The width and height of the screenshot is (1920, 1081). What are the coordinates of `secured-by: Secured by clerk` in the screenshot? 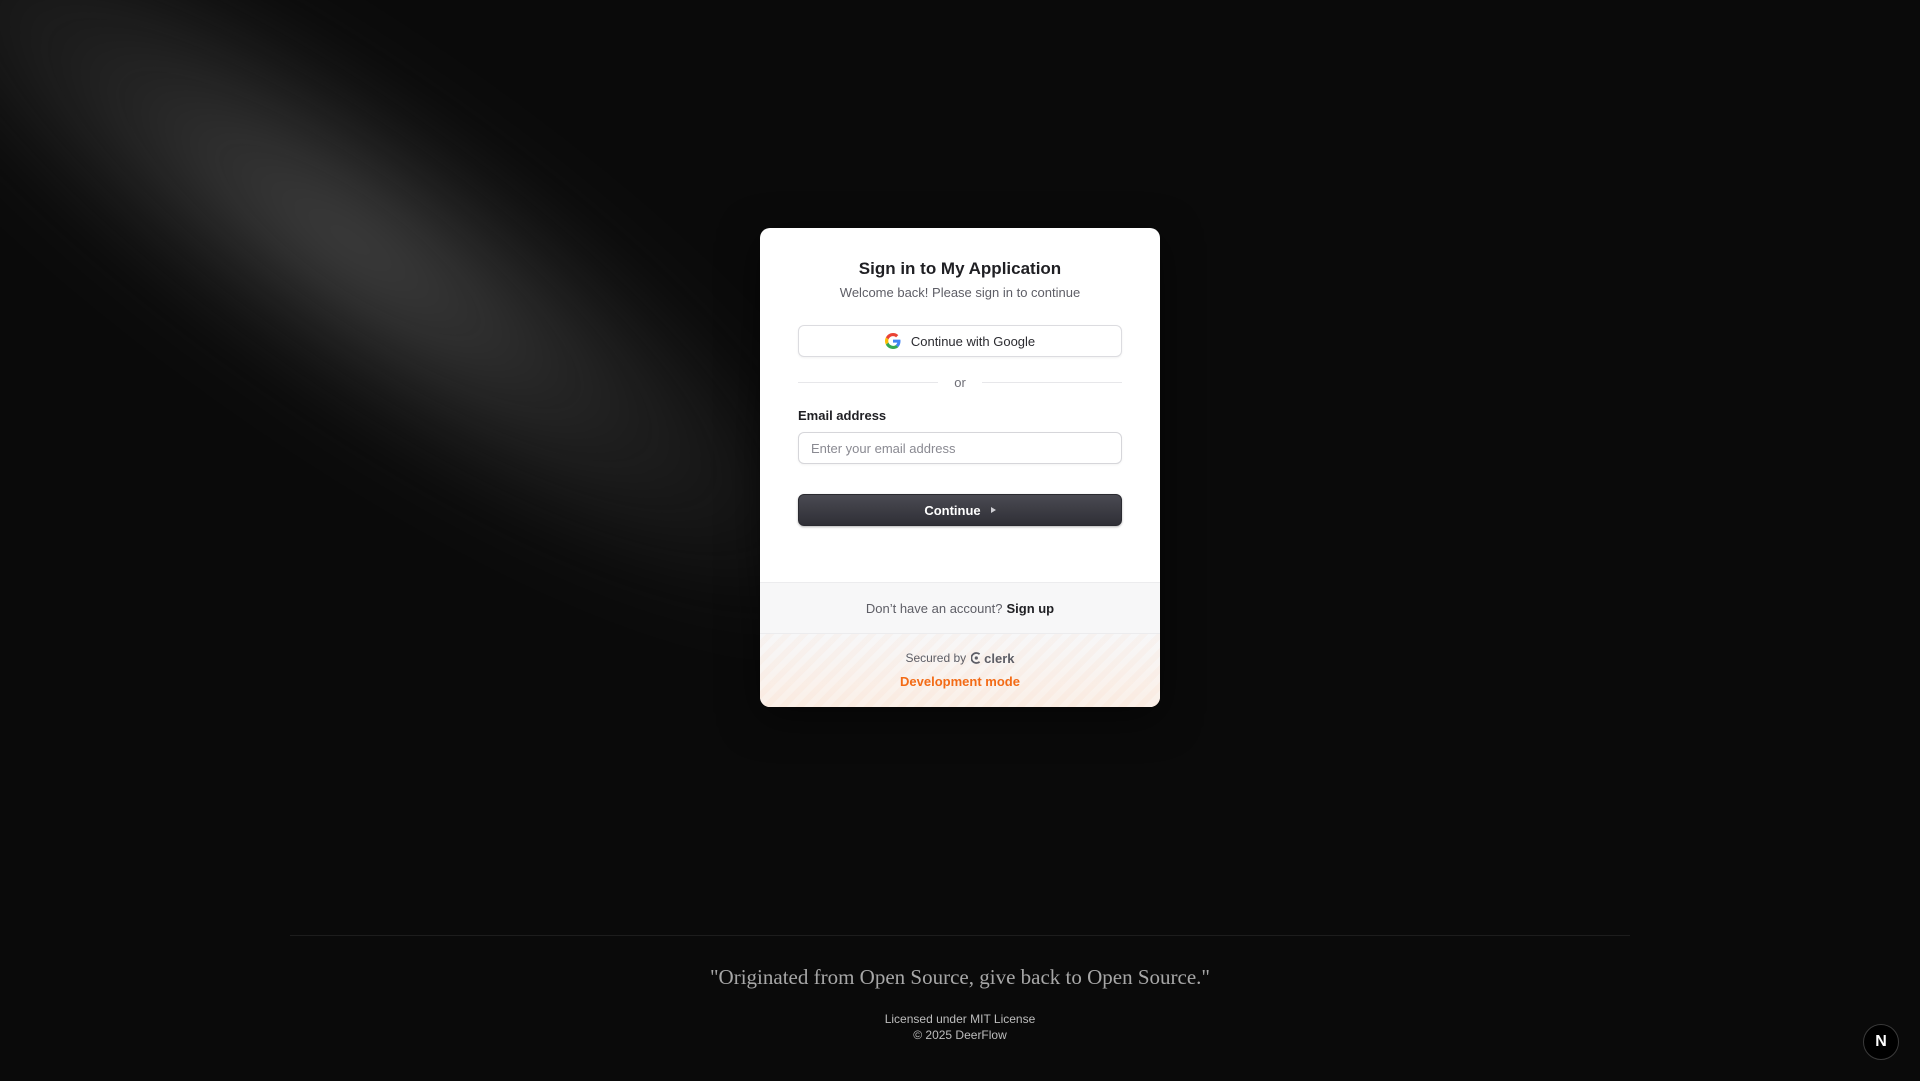 It's located at (959, 658).